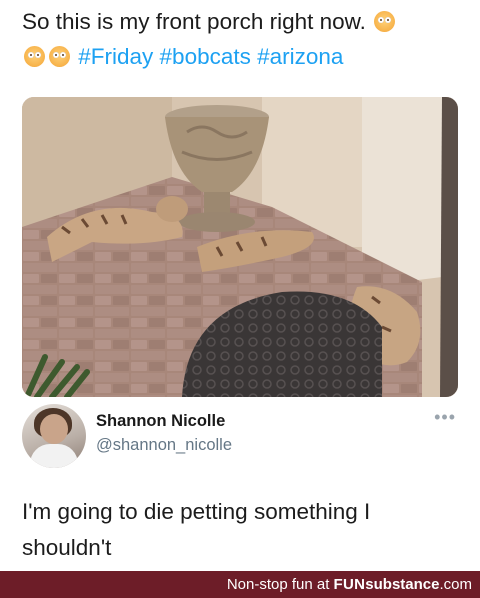  I want to click on author-name: Shannon Nicolle, so click(160, 421).